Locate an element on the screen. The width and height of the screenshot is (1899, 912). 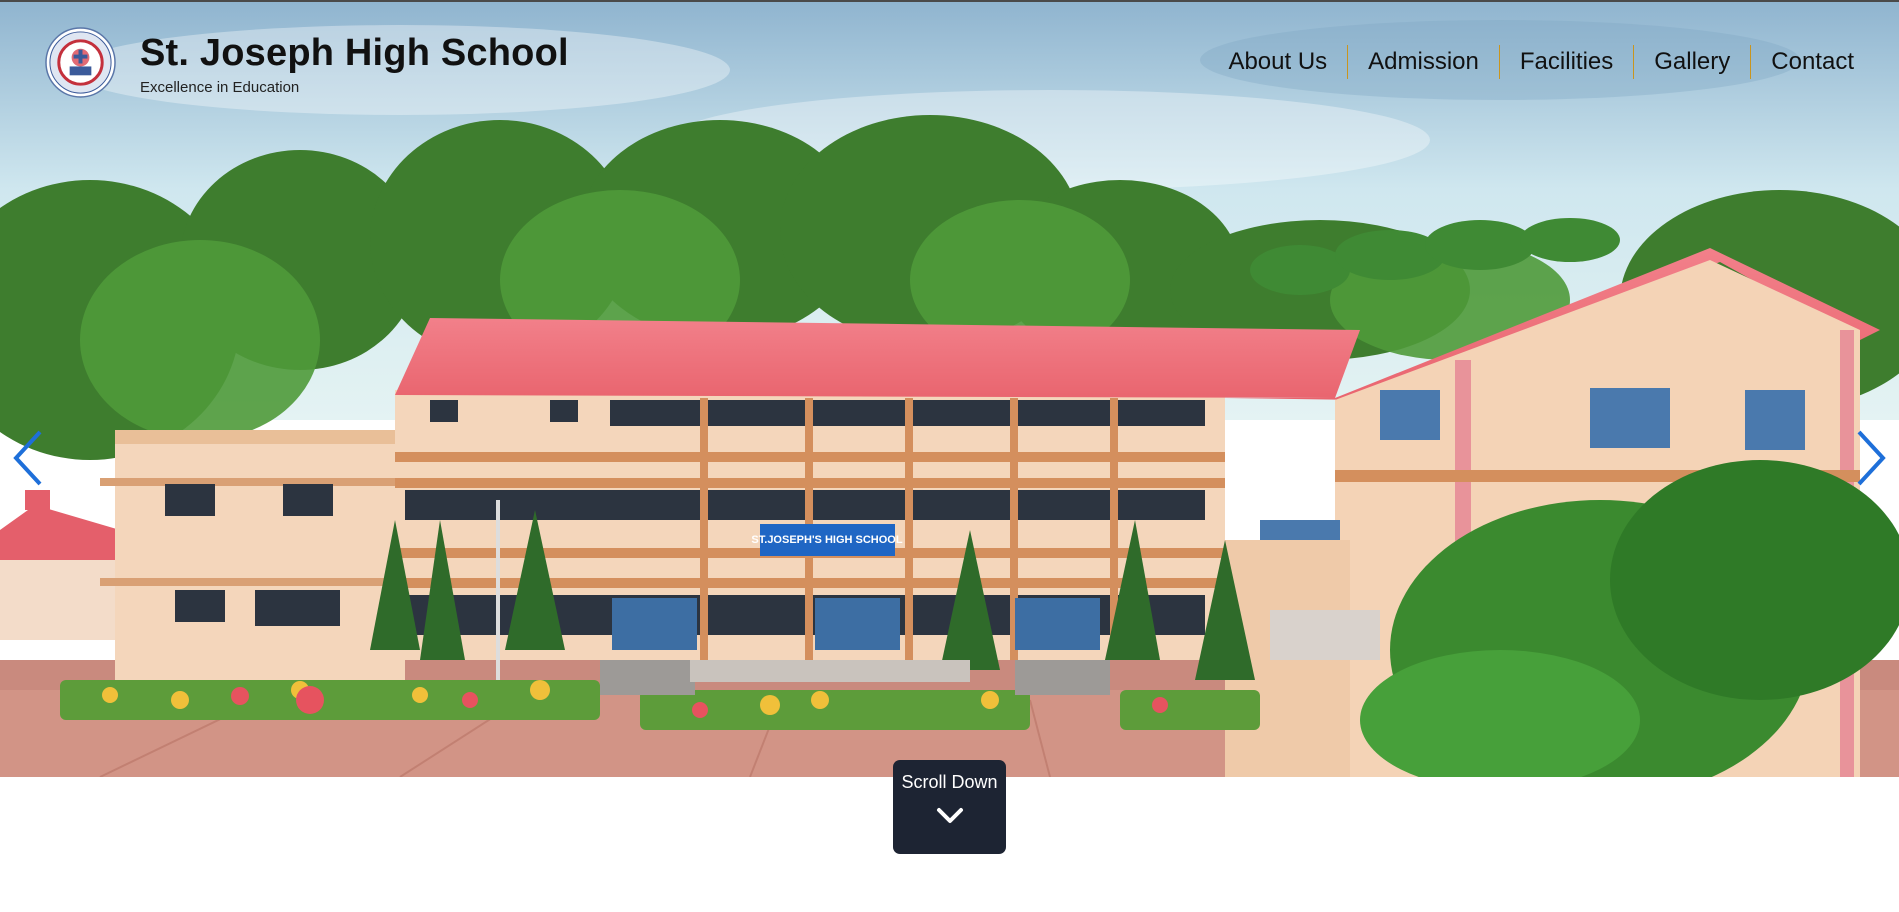
nav-about-us: About Us is located at coordinates (1277, 62).